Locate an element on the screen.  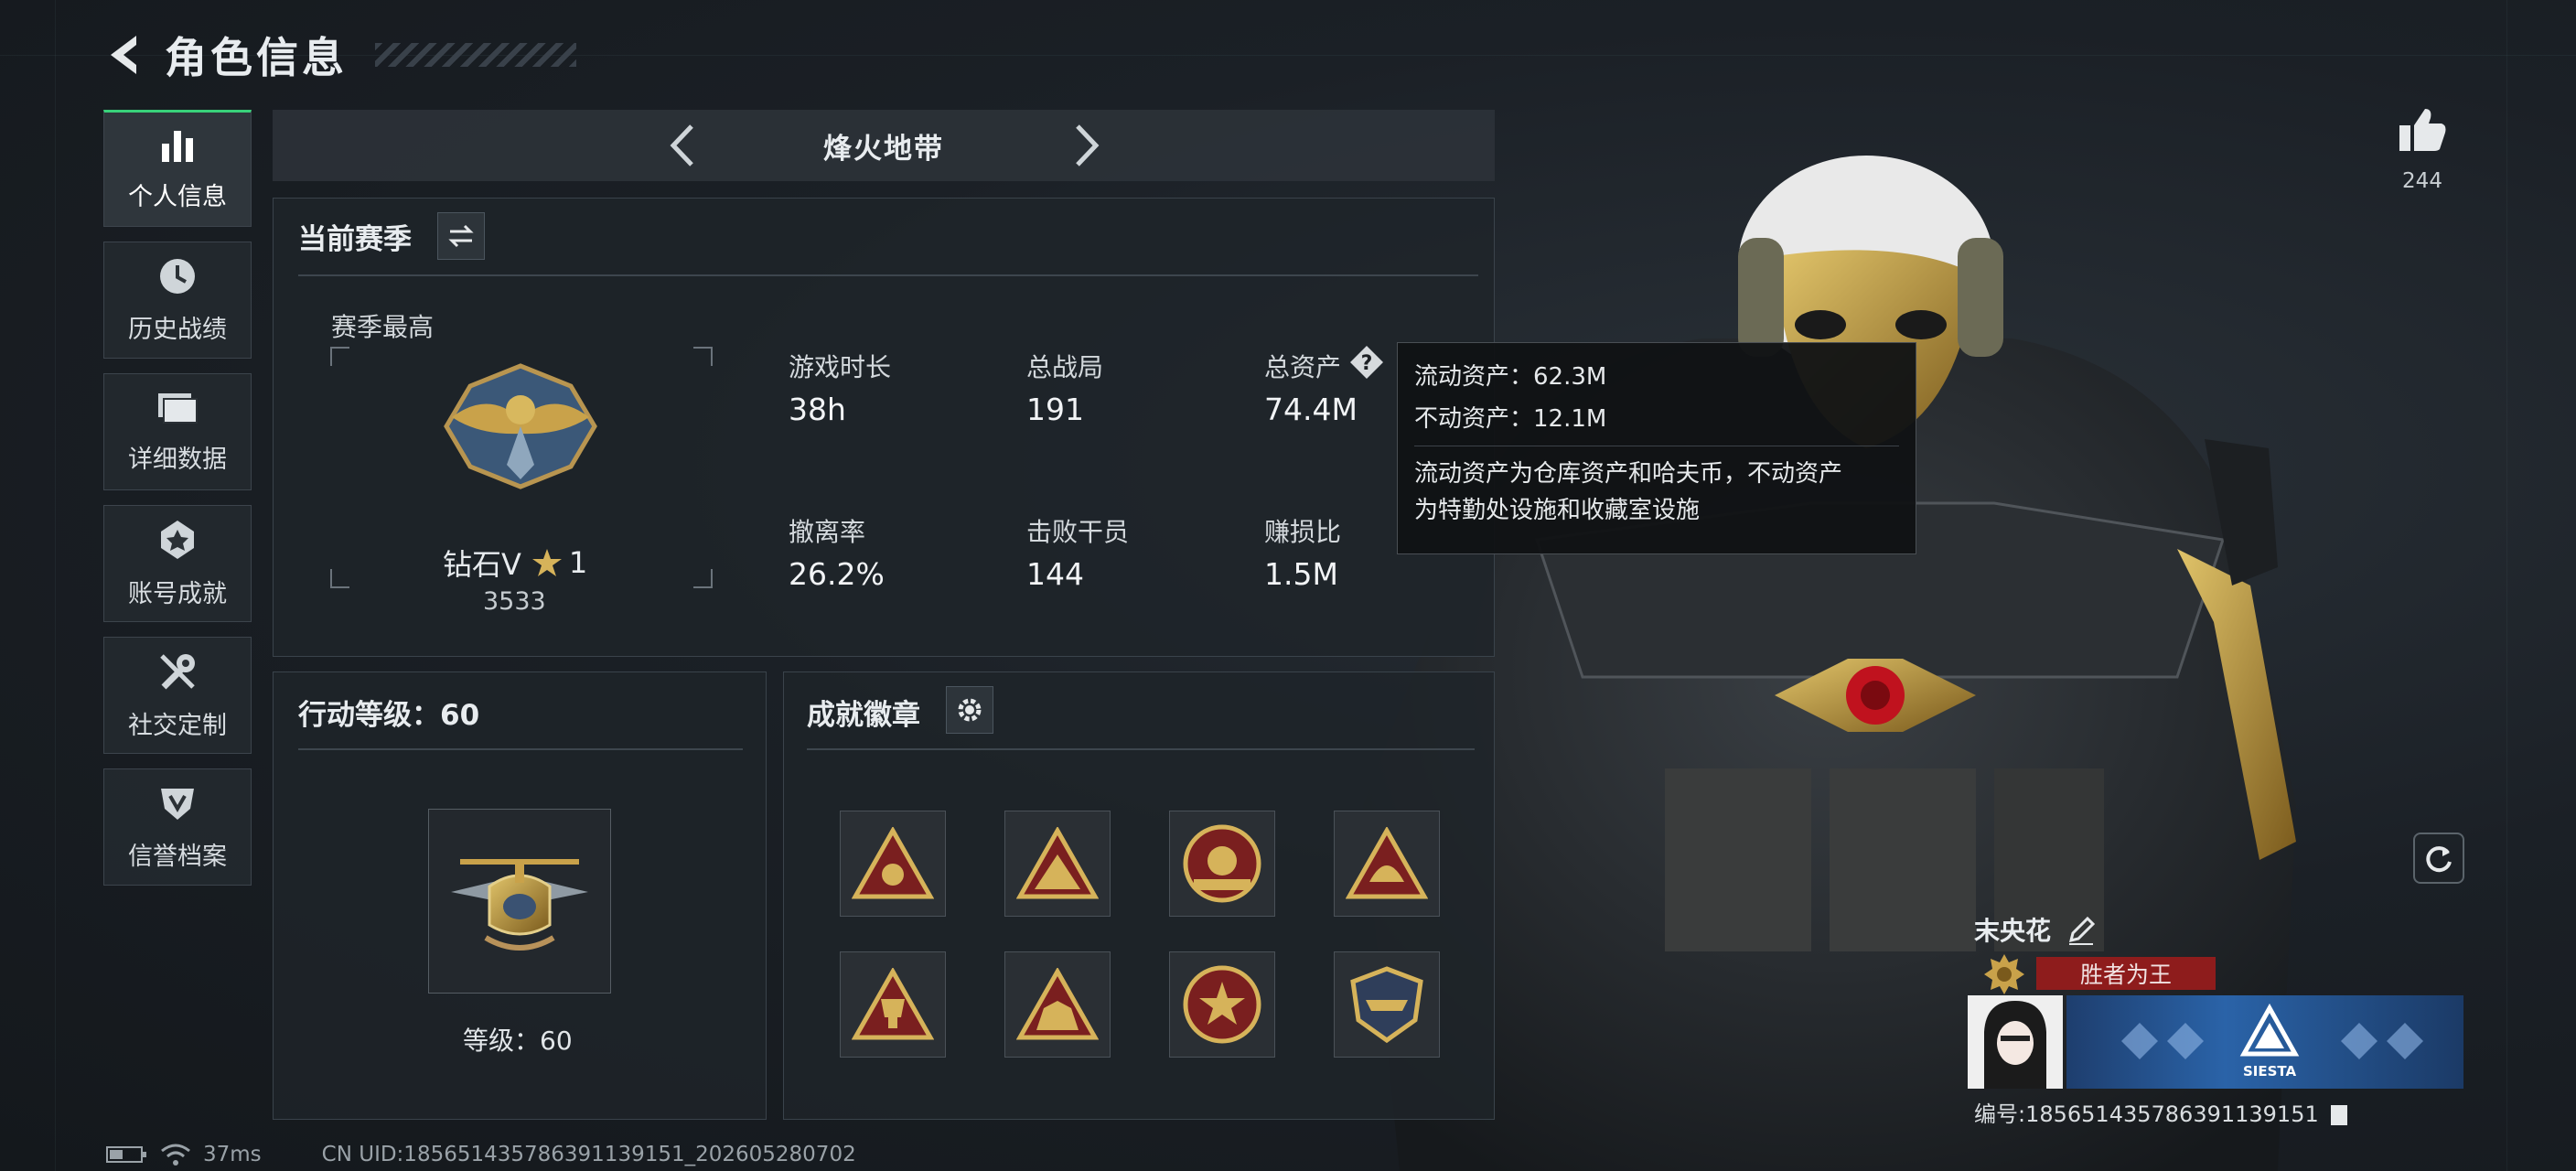
title-decoration is located at coordinates (476, 55).